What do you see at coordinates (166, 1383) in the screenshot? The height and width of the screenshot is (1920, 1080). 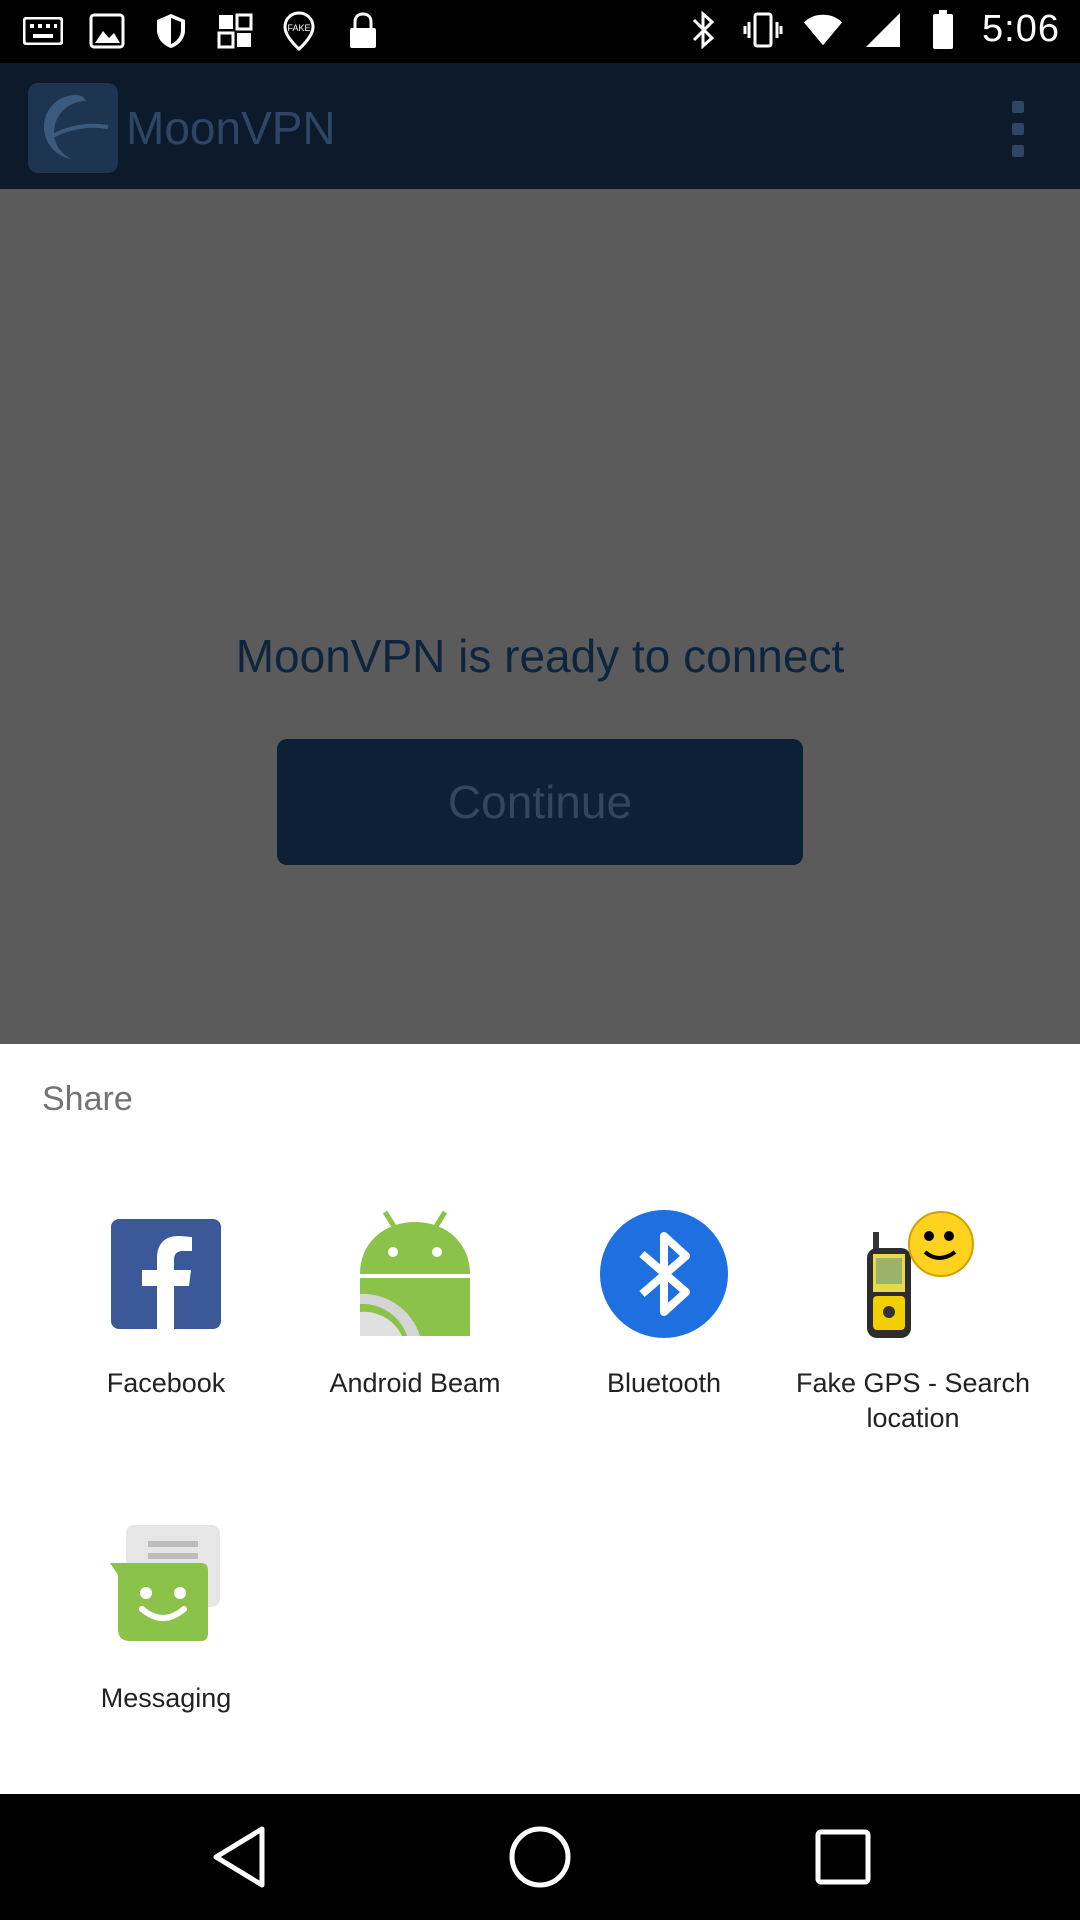 I see `share-target-label: Facebook` at bounding box center [166, 1383].